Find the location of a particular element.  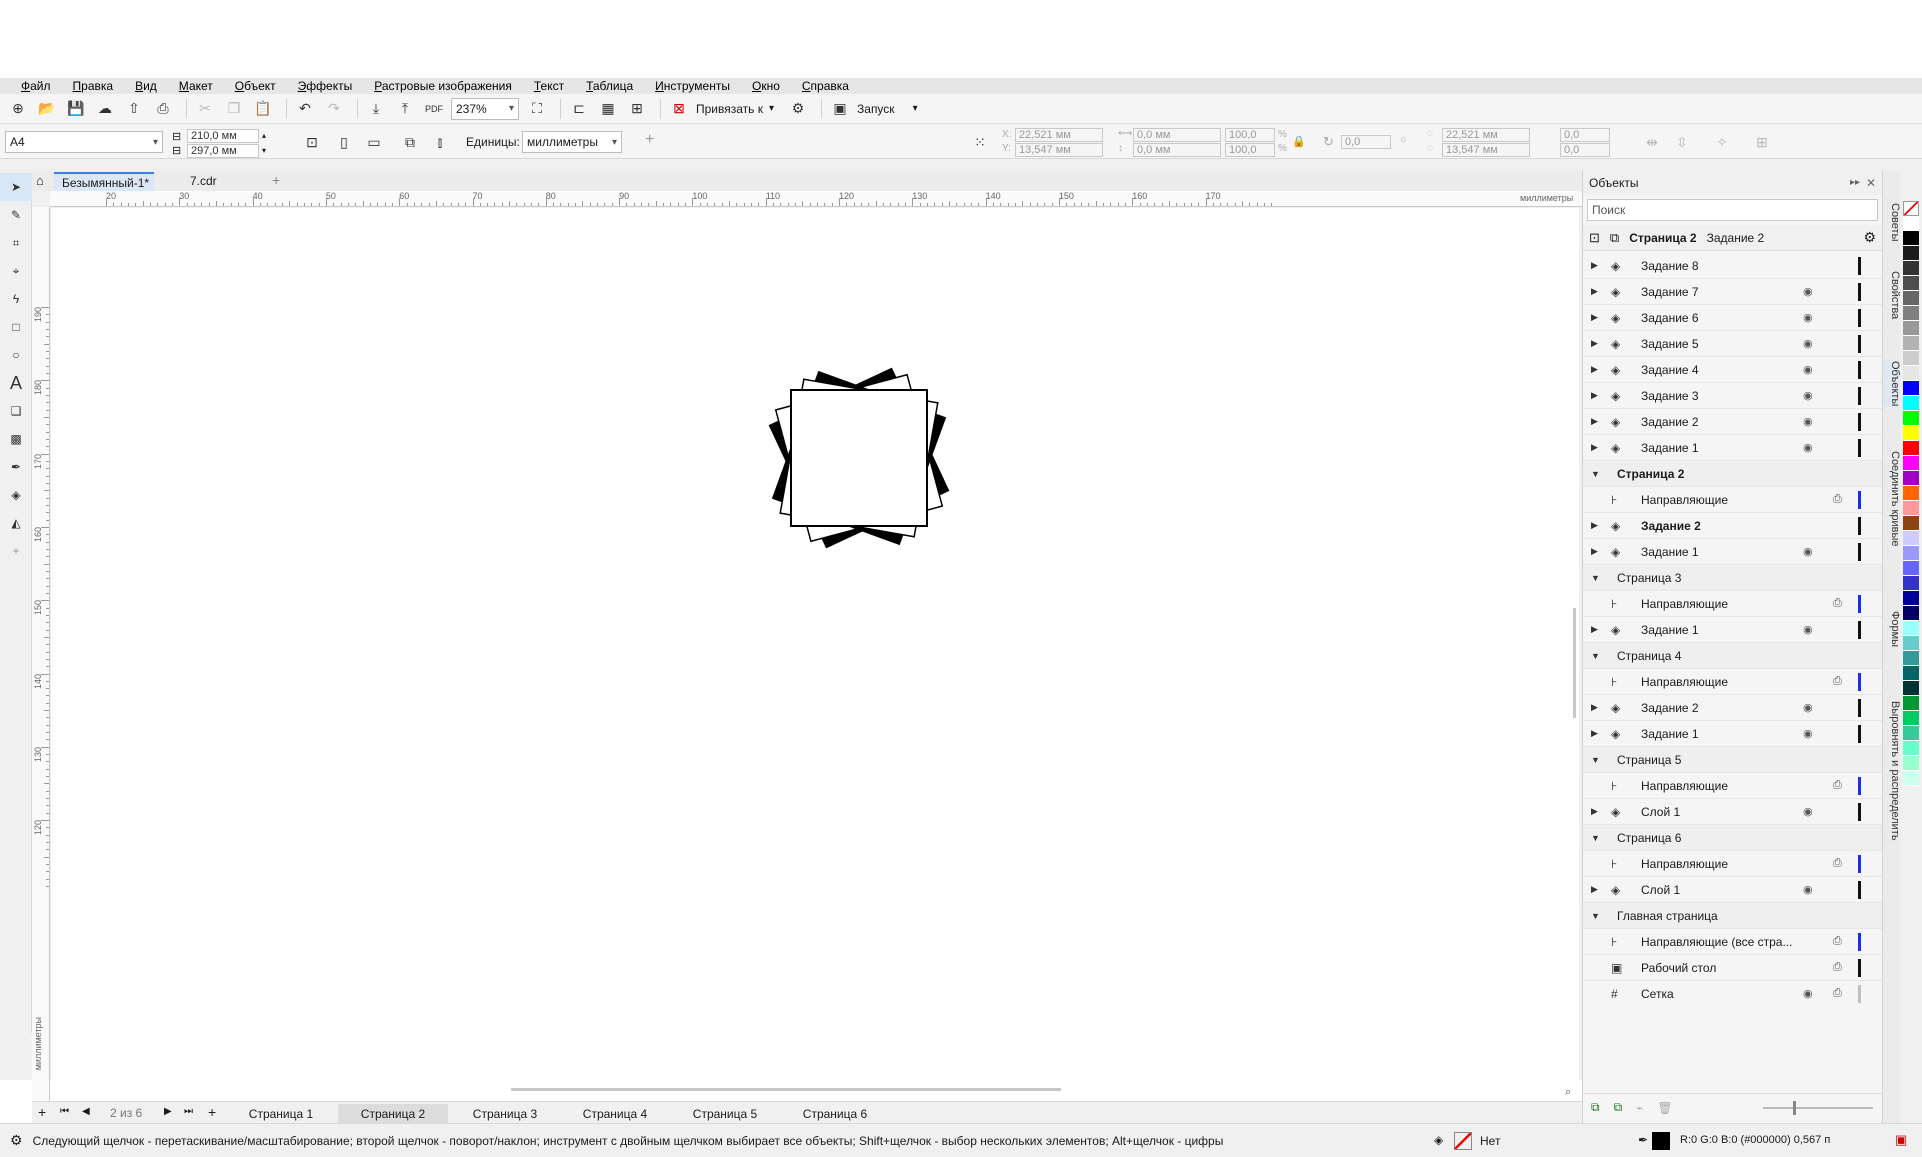

show-rulers-icon: ⊏ is located at coordinates (579, 109).